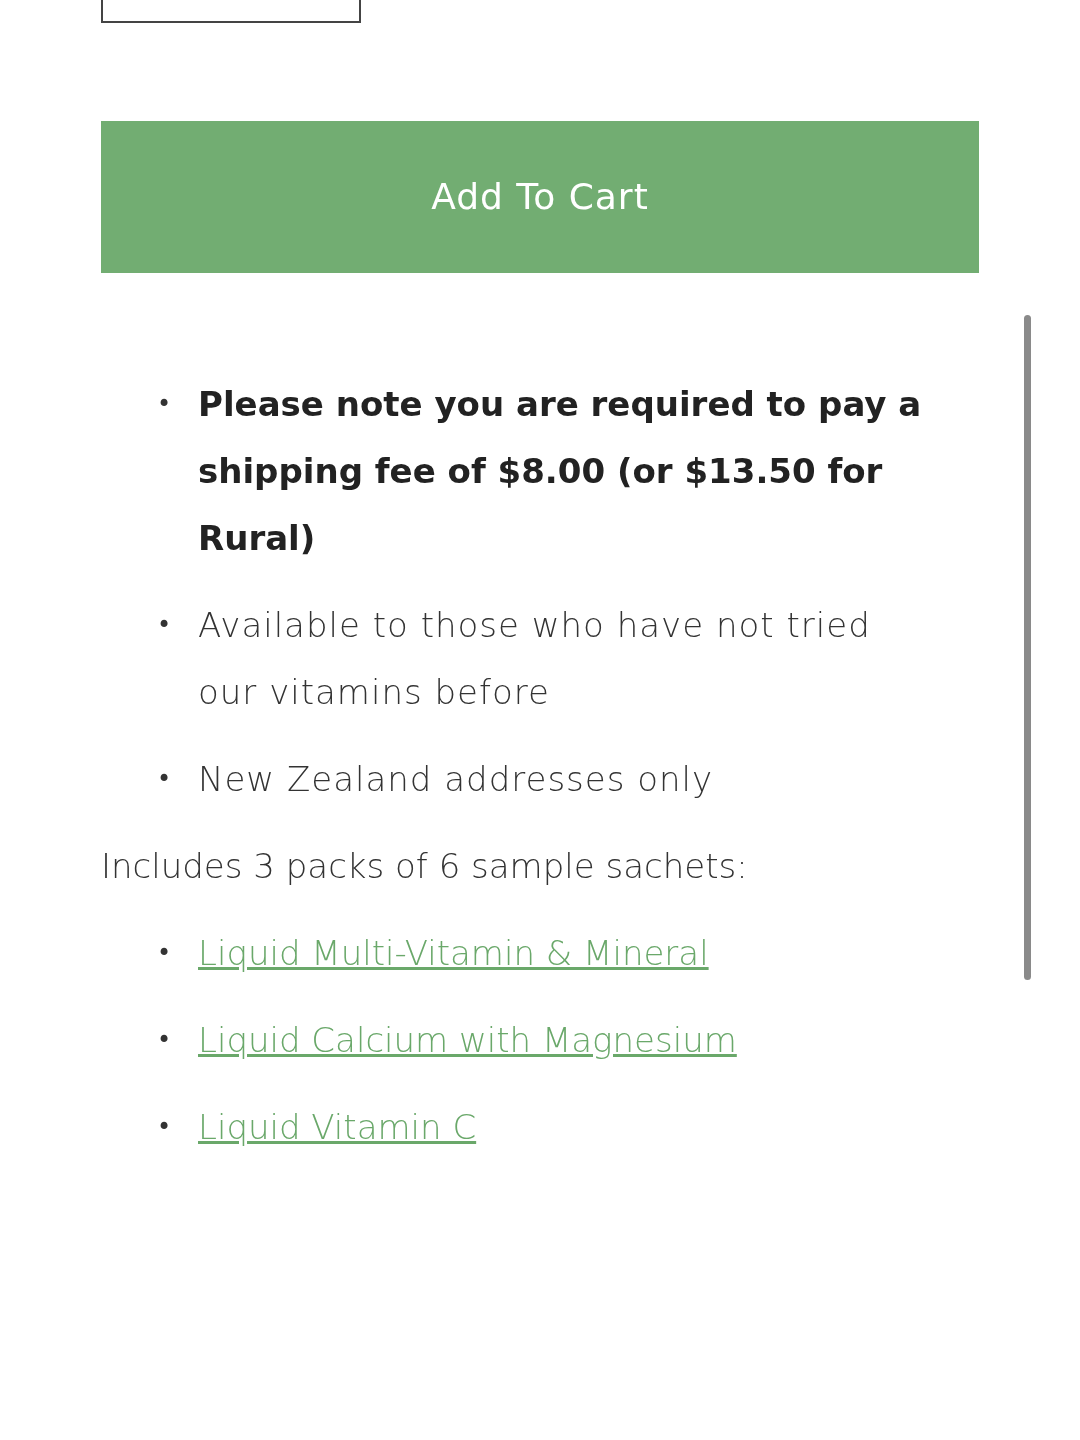  Describe the element at coordinates (456, 779) in the screenshot. I see `note-text: New Zealand addresses only` at that location.